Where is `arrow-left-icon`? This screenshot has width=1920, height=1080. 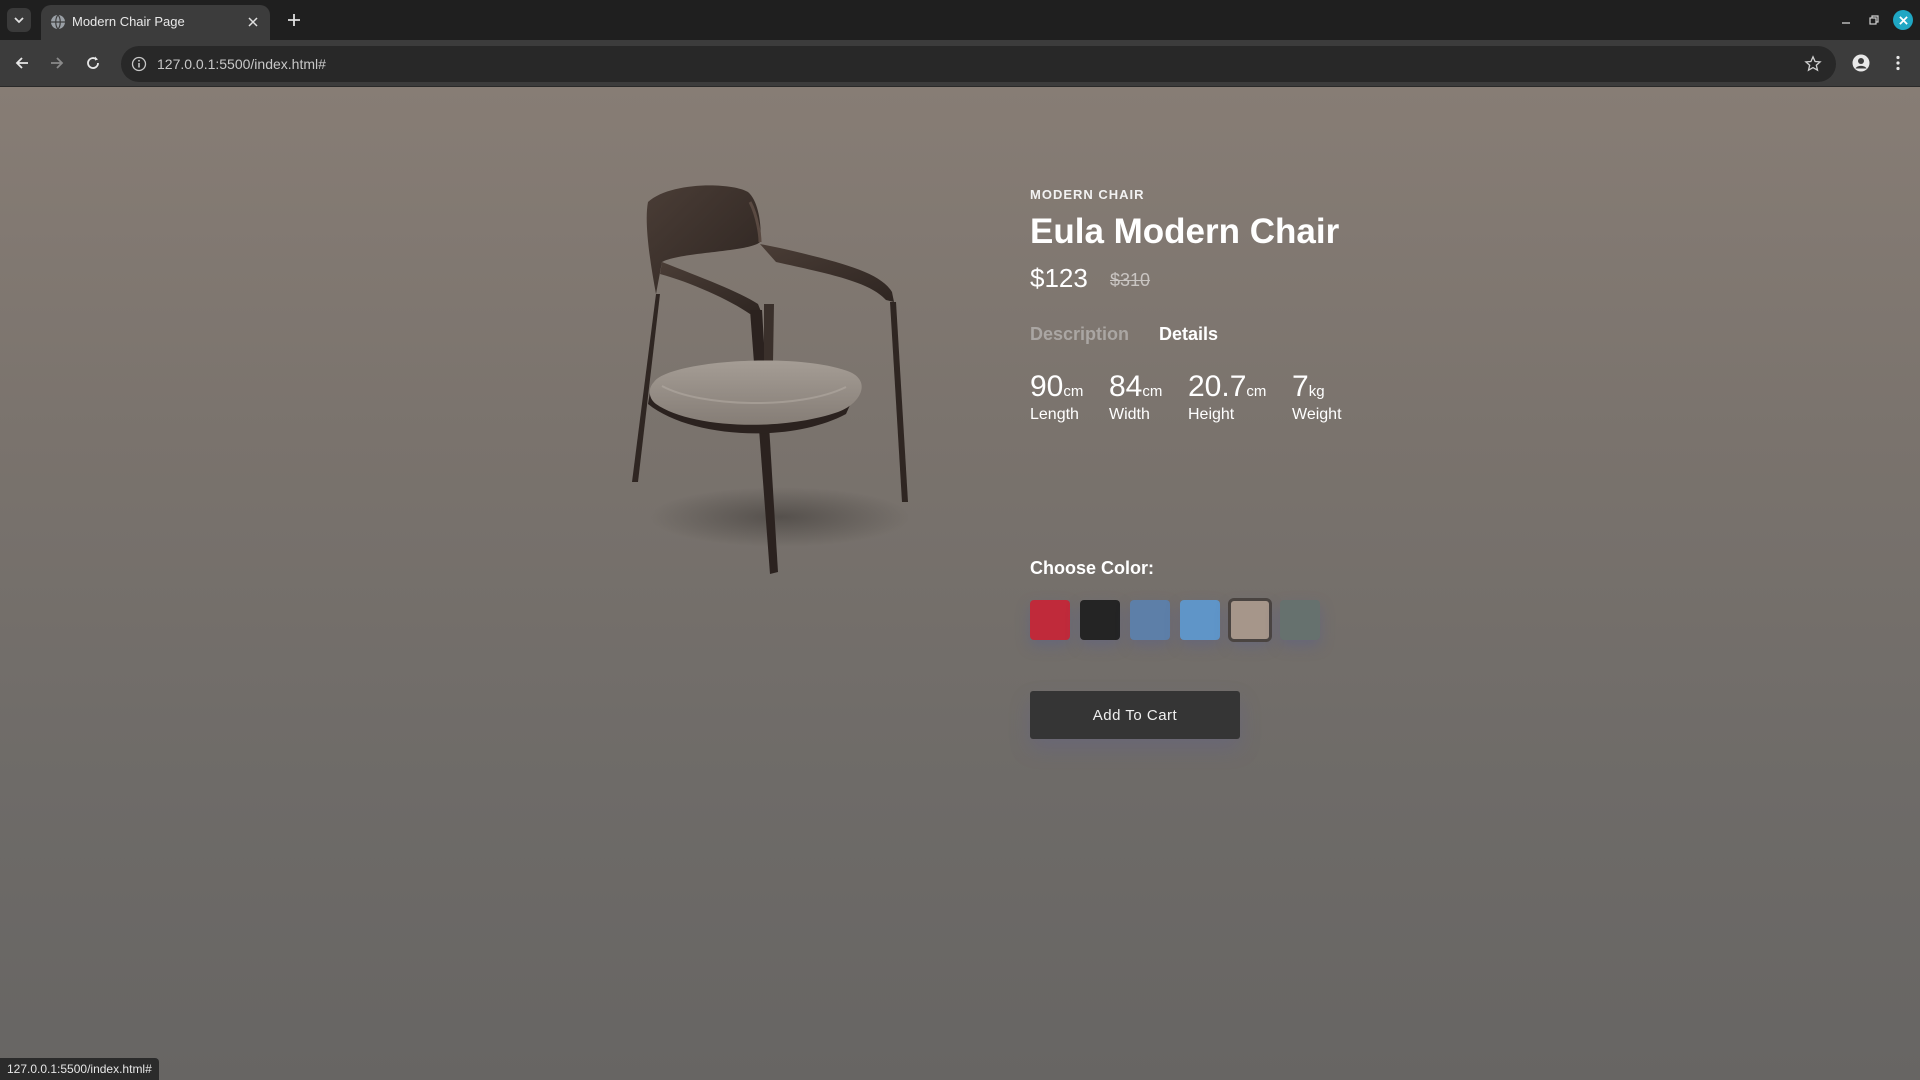 arrow-left-icon is located at coordinates (21, 63).